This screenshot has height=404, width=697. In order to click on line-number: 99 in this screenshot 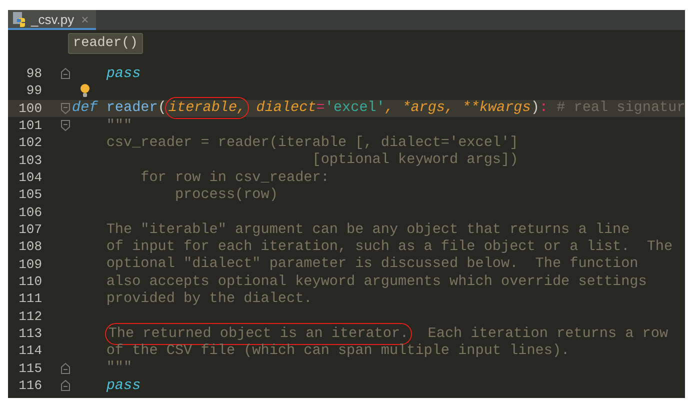, I will do `click(33, 90)`.